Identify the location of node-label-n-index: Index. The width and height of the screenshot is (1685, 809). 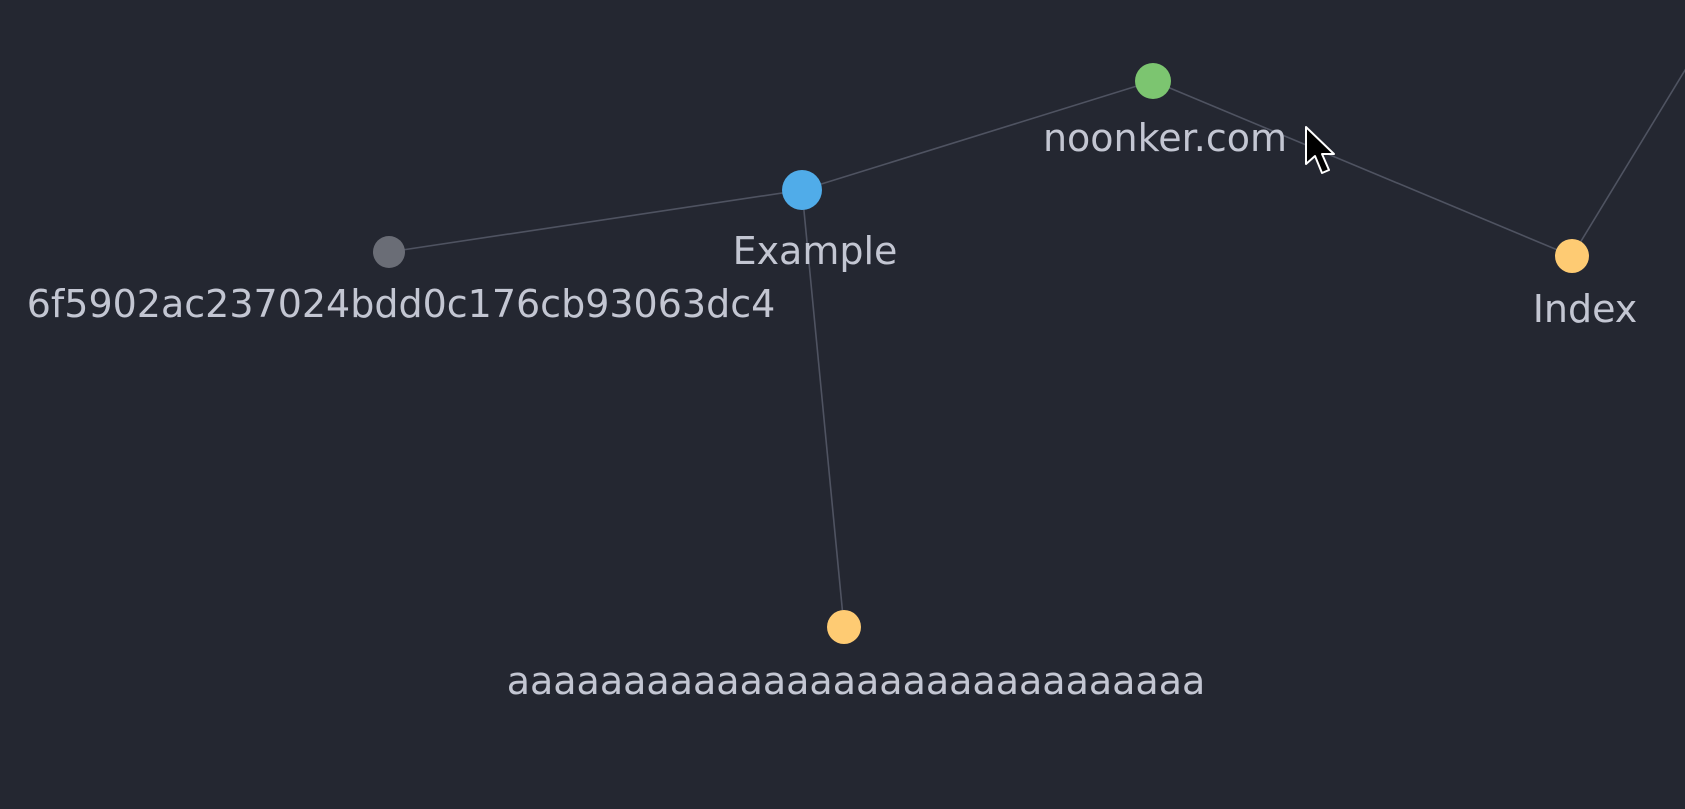
(1585, 309).